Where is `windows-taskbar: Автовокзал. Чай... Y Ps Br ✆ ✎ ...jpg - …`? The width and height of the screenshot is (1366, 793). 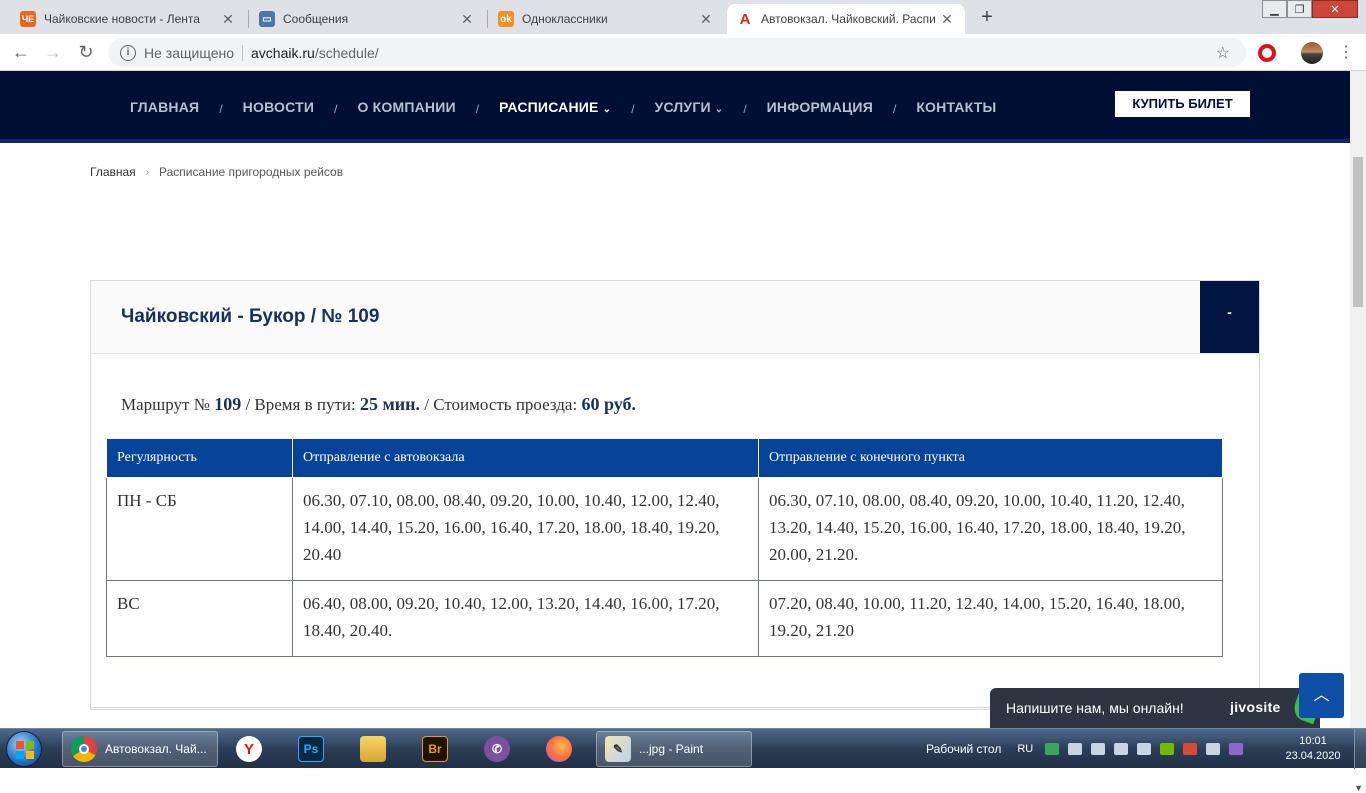 windows-taskbar: Автовокзал. Чай... Y Ps Br ✆ ✎ ...jpg - … is located at coordinates (683, 748).